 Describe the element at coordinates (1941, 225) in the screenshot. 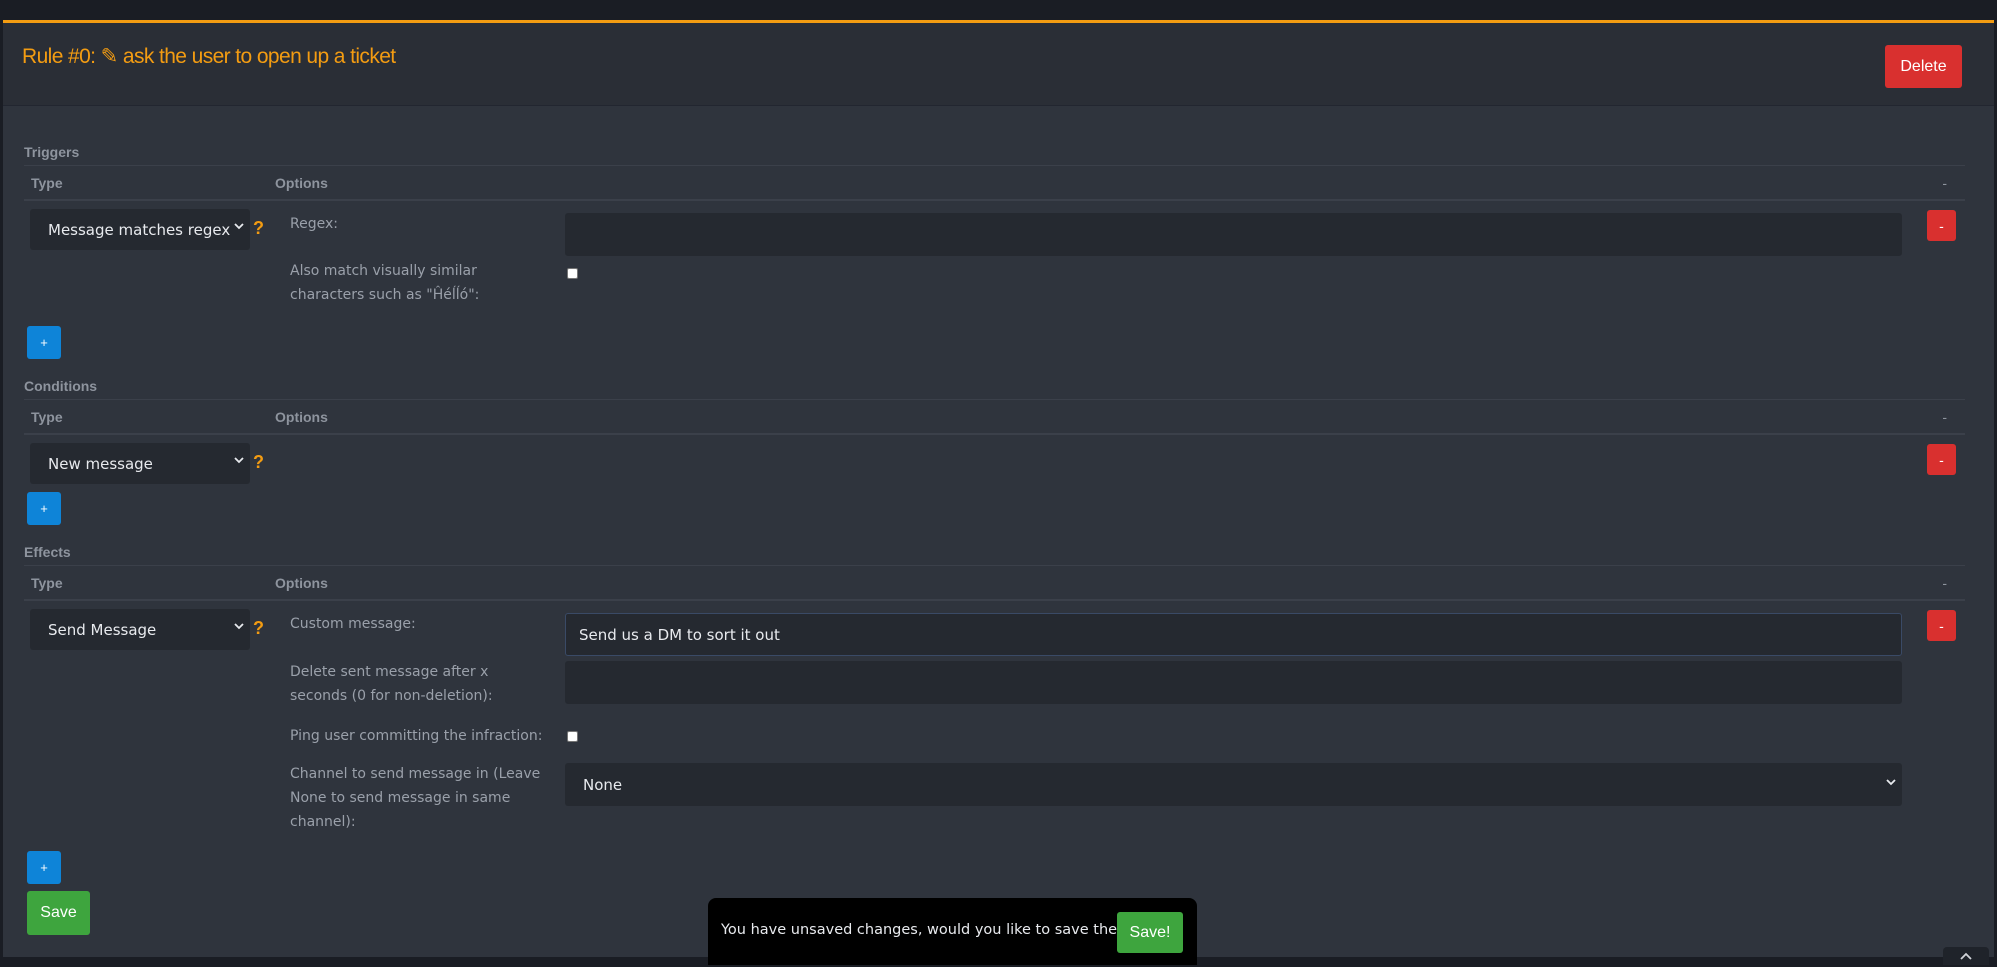

I see `remove-trigger-button: -` at that location.